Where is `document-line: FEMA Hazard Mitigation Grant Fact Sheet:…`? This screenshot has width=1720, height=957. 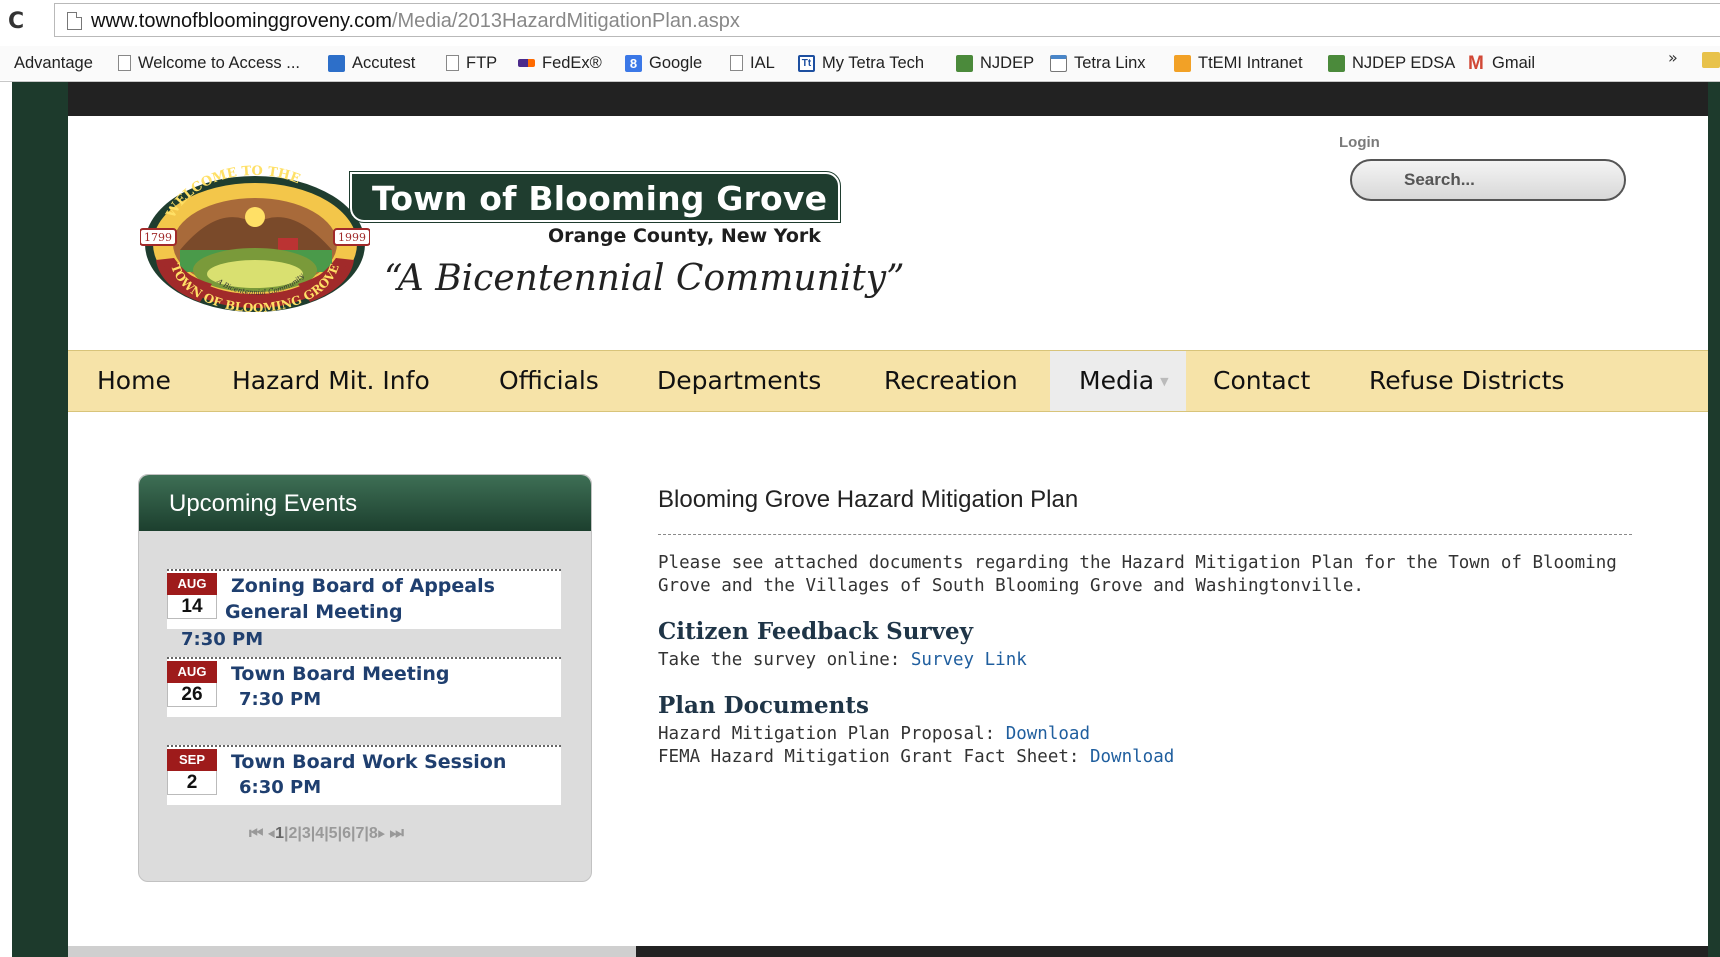
document-line: FEMA Hazard Mitigation Grant Fact Sheet:… is located at coordinates (916, 757).